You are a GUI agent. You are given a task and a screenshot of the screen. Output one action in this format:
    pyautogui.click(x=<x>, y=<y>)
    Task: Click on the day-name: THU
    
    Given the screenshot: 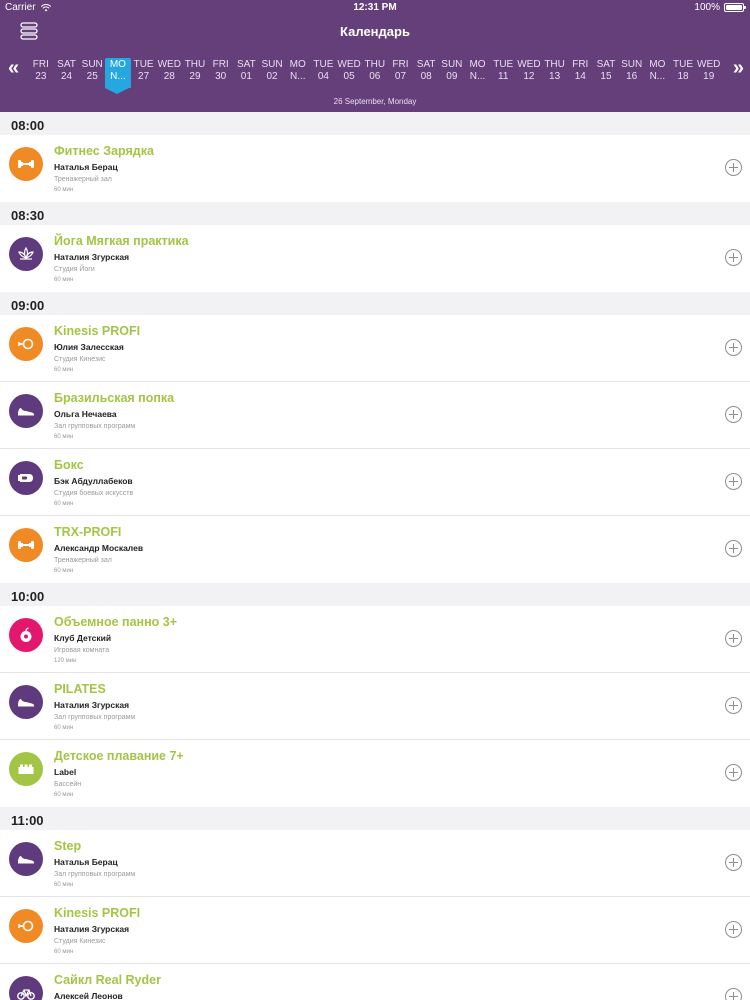 What is the action you would take?
    pyautogui.click(x=375, y=64)
    